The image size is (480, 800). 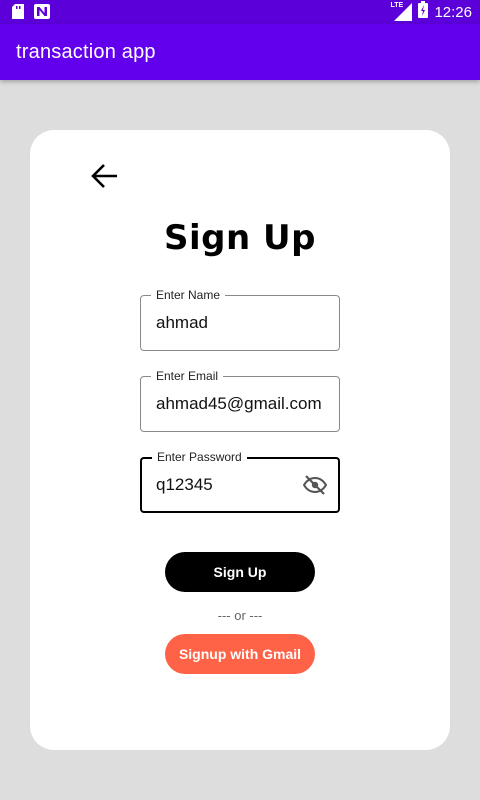 What do you see at coordinates (240, 481) in the screenshot?
I see `password-field: Enter Password q12345` at bounding box center [240, 481].